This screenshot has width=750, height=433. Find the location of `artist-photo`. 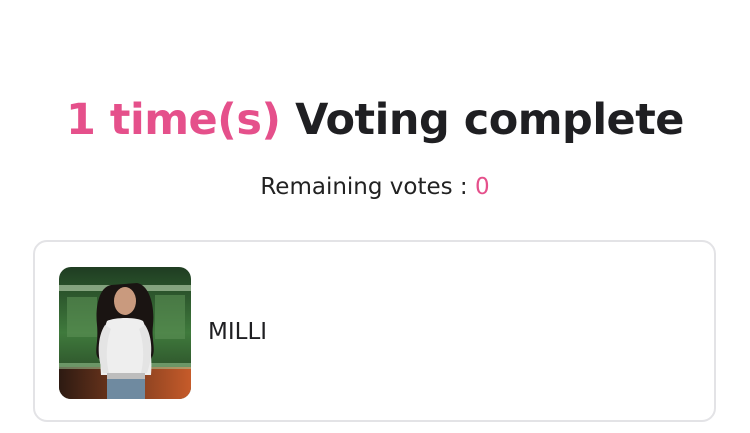

artist-photo is located at coordinates (125, 333).